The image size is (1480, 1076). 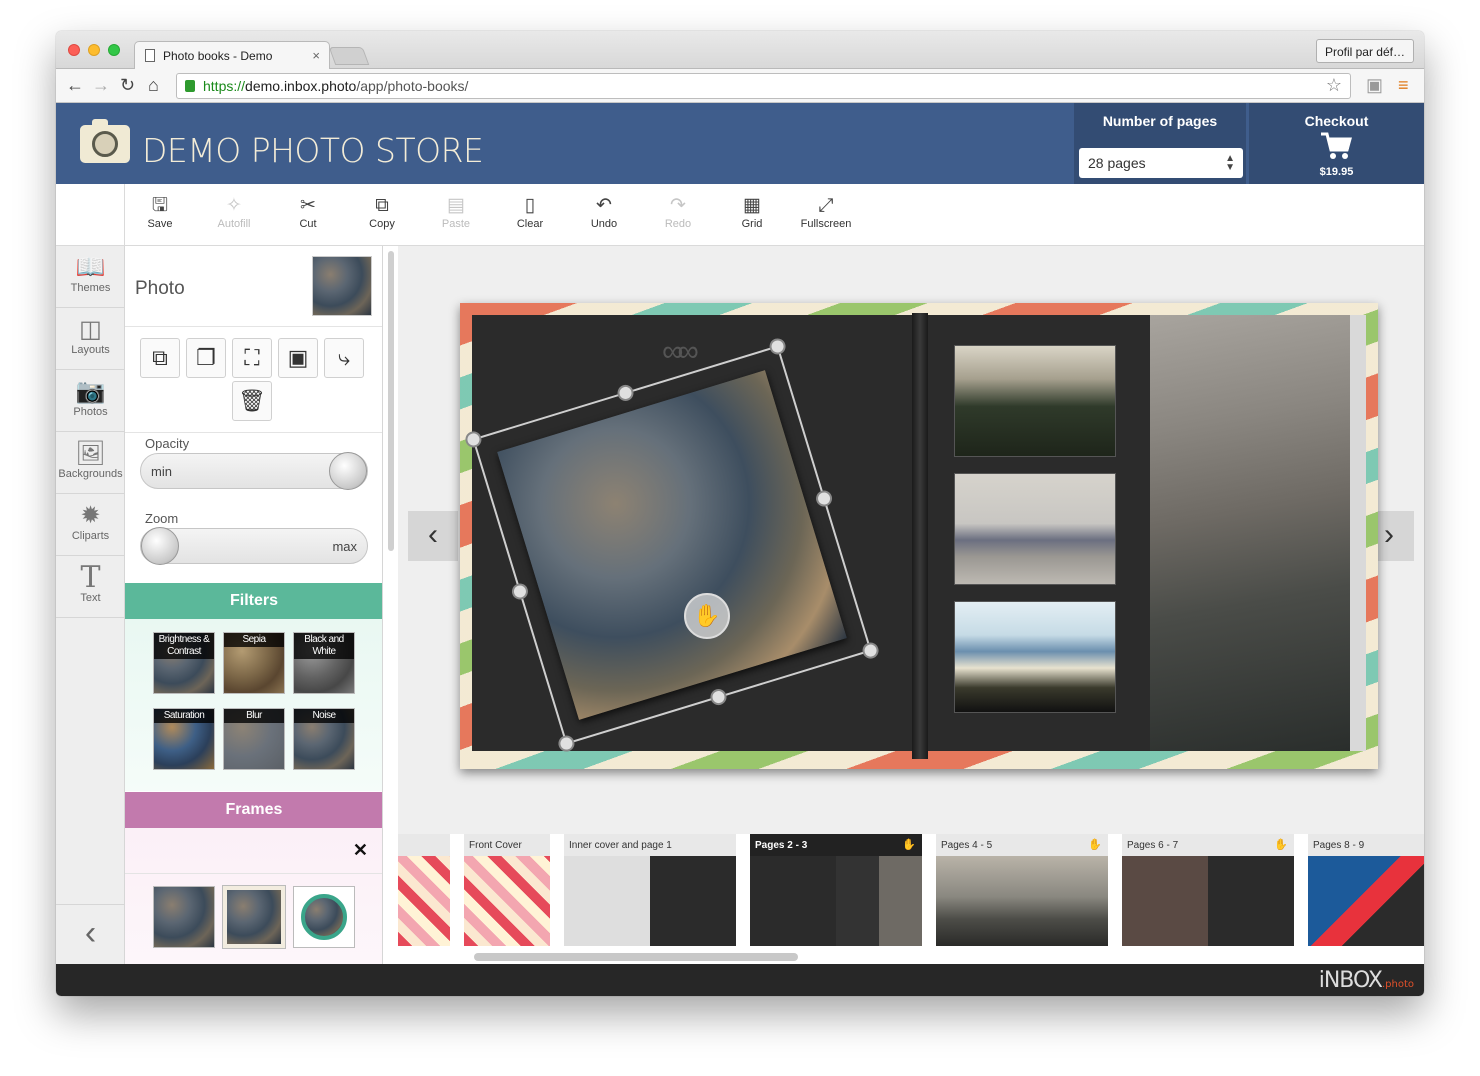 What do you see at coordinates (1403, 85) in the screenshot?
I see `menu-icon: ≡` at bounding box center [1403, 85].